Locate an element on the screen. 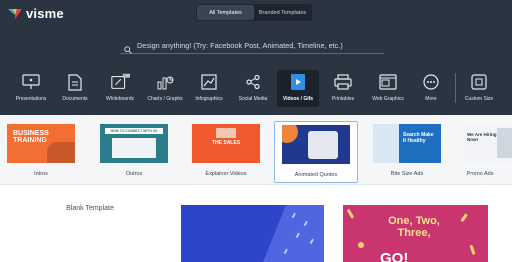  category-custom-size: Custom Size is located at coordinates (479, 88).